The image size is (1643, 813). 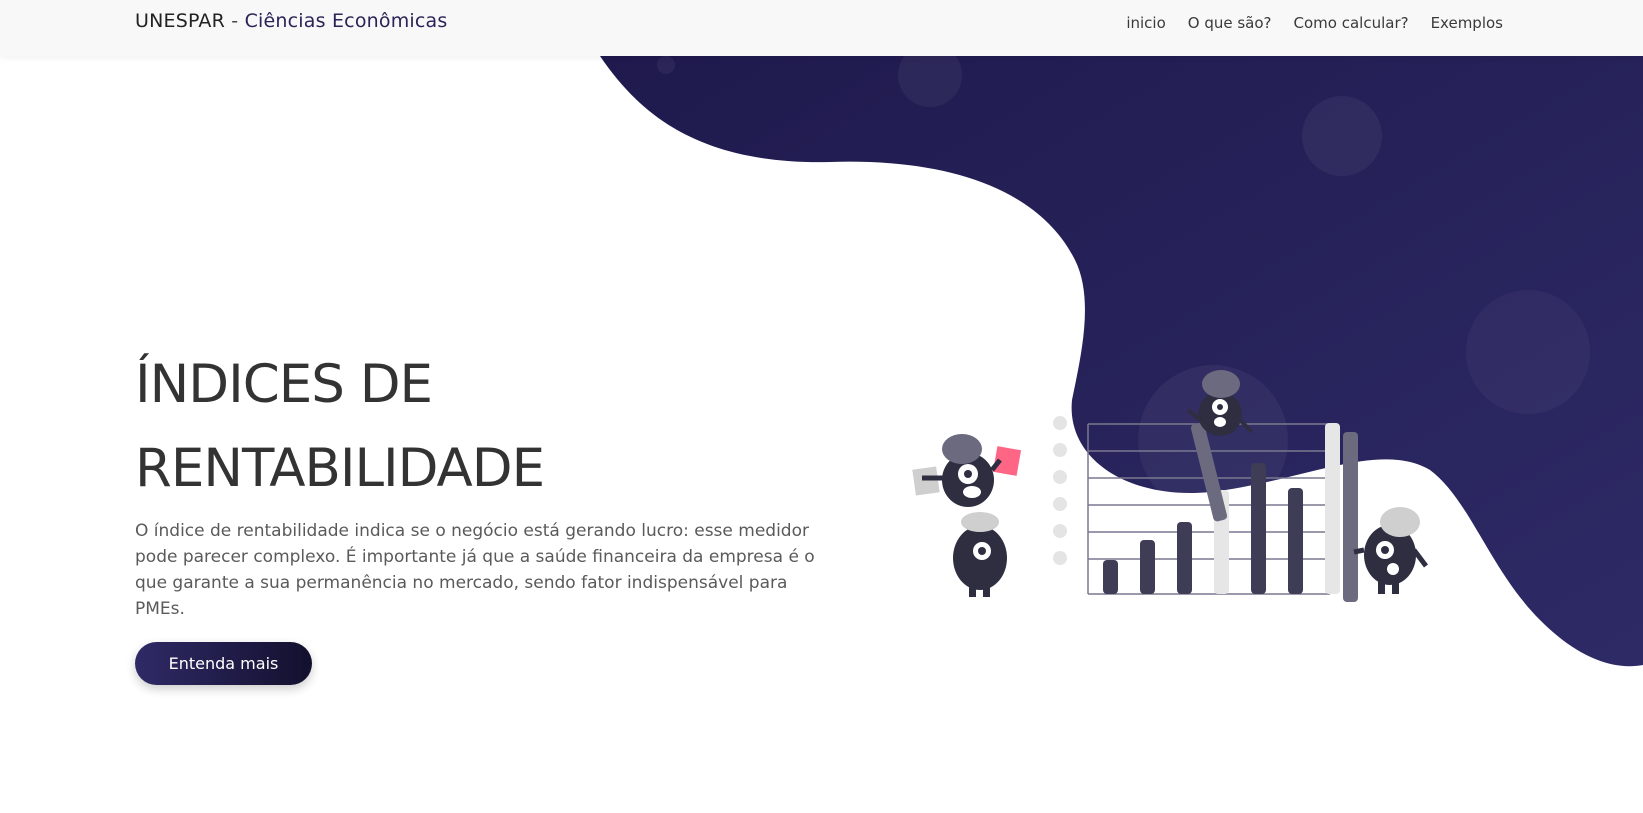 I want to click on brand-org: UNESPAR, so click(x=180, y=21).